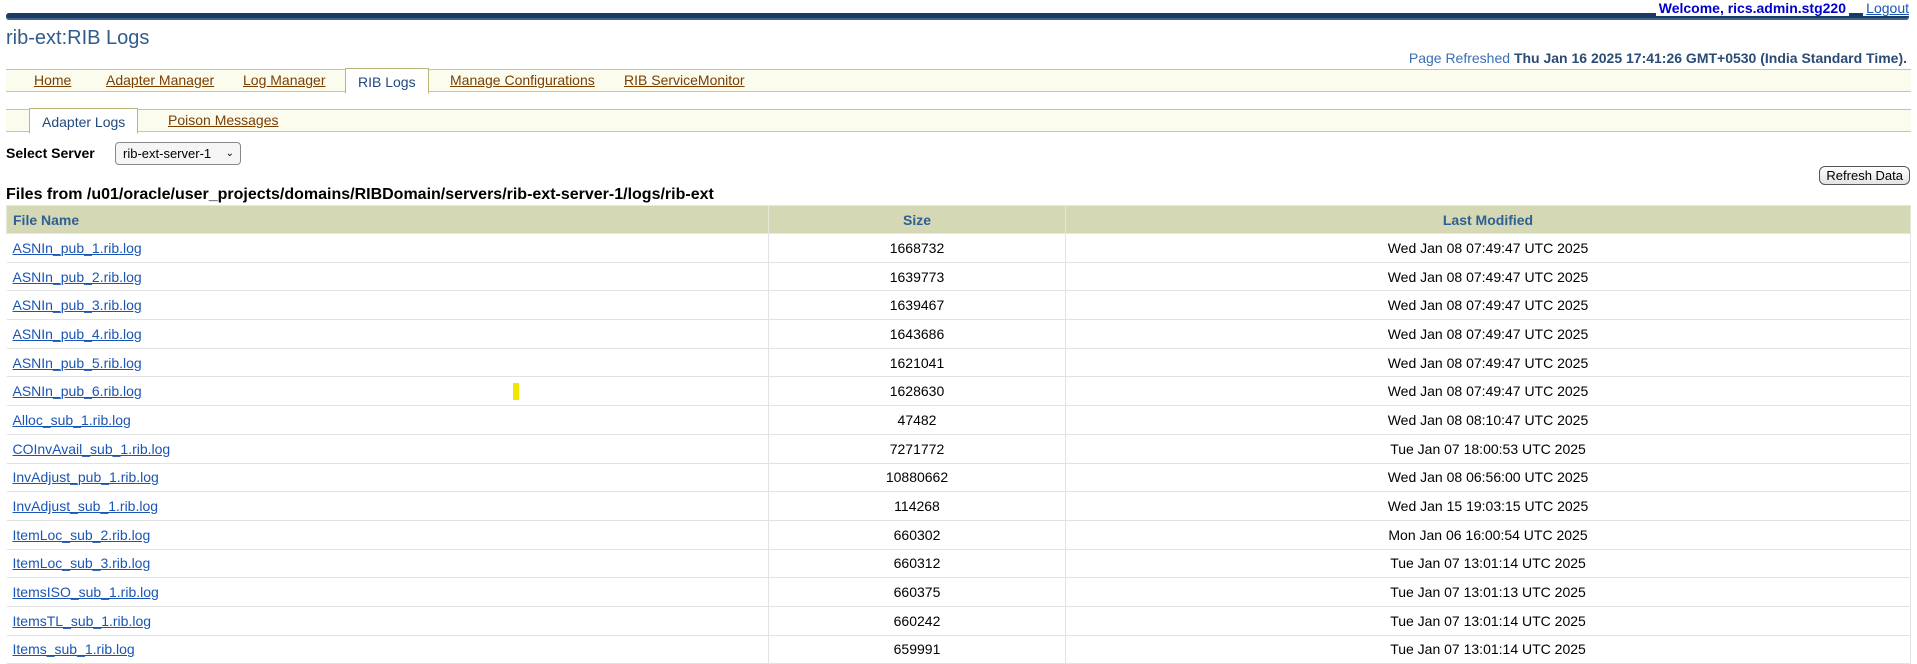 The width and height of the screenshot is (1917, 664). I want to click on file-link: ASNIn_pub_6.rib.log, so click(77, 391).